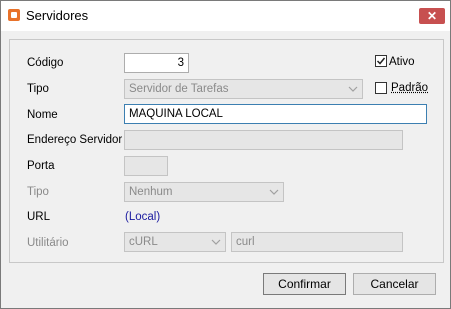 This screenshot has height=309, width=451. What do you see at coordinates (45, 63) in the screenshot?
I see `codigo-label: Código` at bounding box center [45, 63].